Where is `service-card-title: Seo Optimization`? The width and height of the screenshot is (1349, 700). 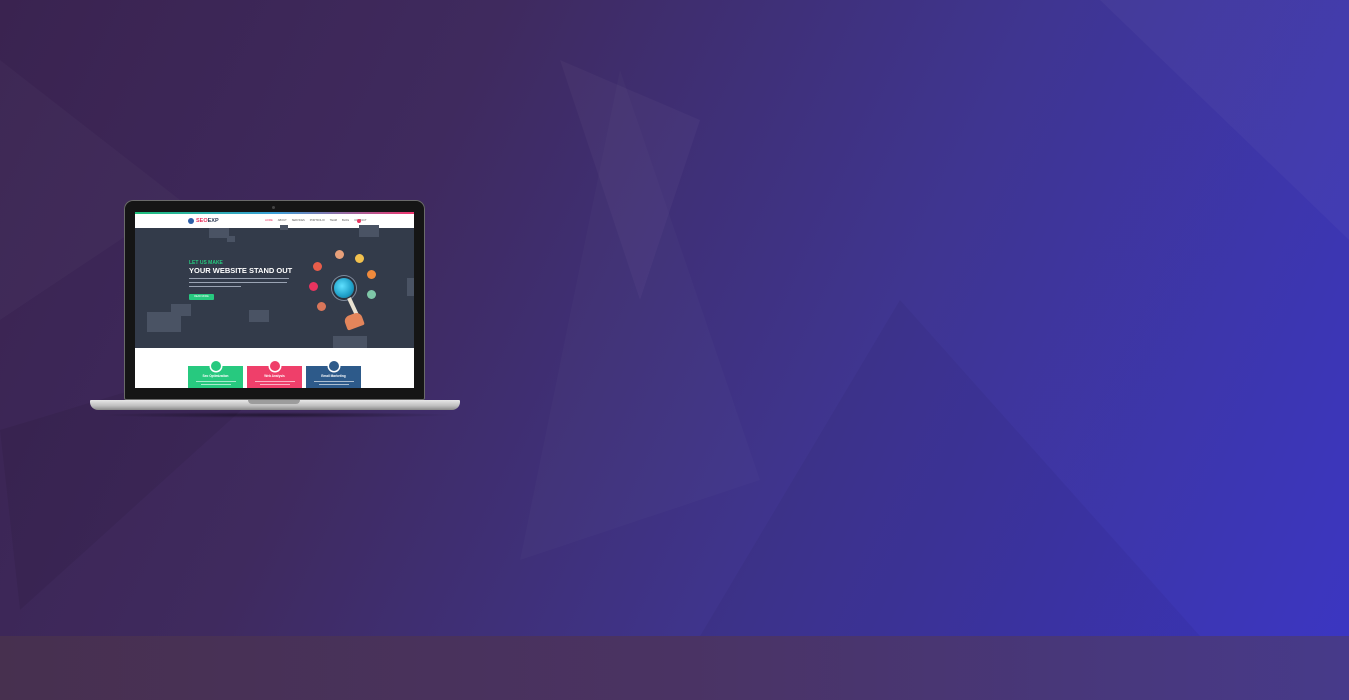
service-card-title: Seo Optimization is located at coordinates (215, 376).